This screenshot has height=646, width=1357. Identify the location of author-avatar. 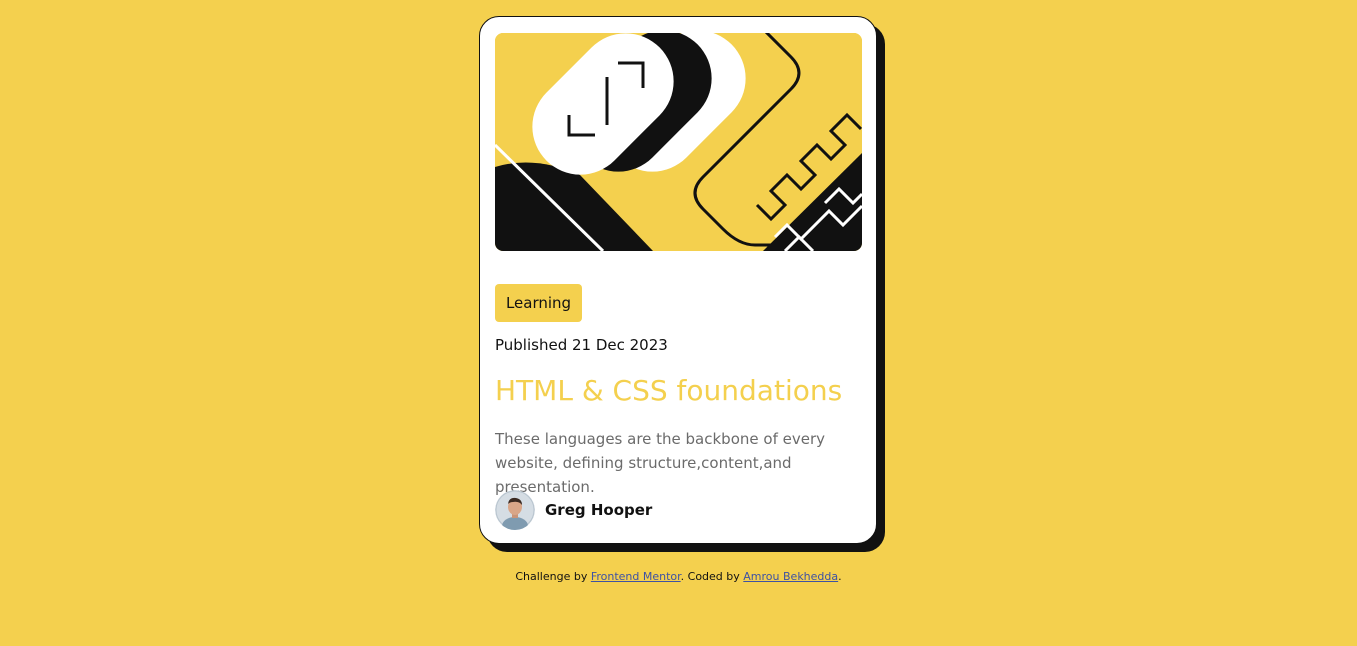
(515, 510).